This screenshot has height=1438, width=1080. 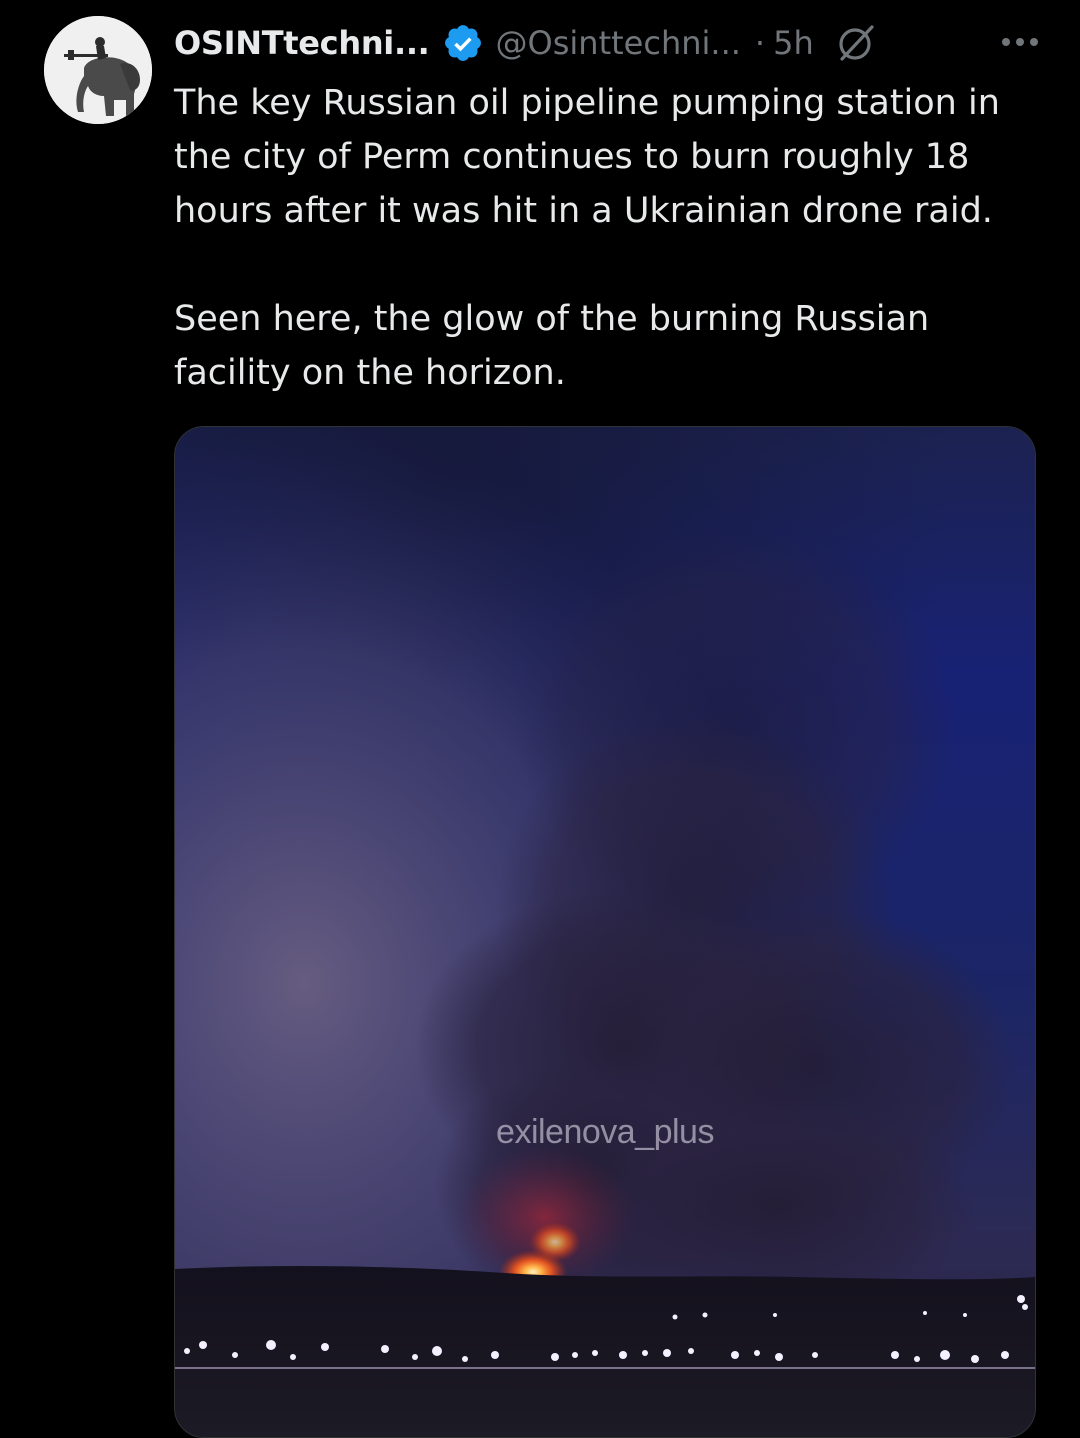 What do you see at coordinates (793, 43) in the screenshot?
I see `tweet-timestamp: 5h` at bounding box center [793, 43].